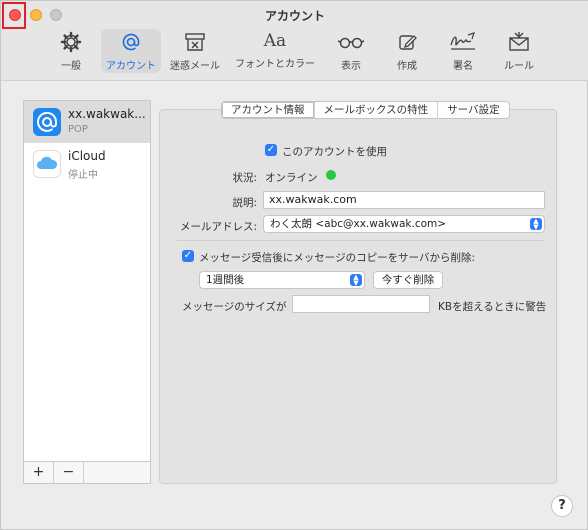  I want to click on tab-mailbox-behaviors: メールボックスの特性, so click(376, 110).